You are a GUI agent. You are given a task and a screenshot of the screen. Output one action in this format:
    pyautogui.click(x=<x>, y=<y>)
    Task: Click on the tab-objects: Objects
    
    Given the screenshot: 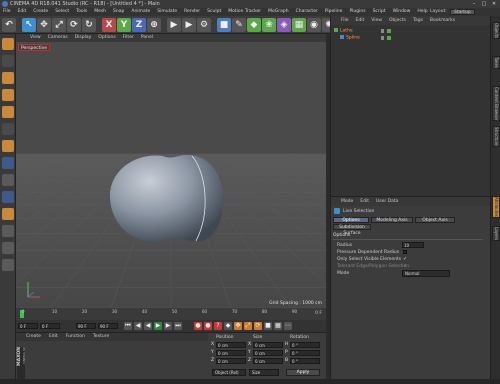 What is the action you would take?
    pyautogui.click(x=496, y=31)
    